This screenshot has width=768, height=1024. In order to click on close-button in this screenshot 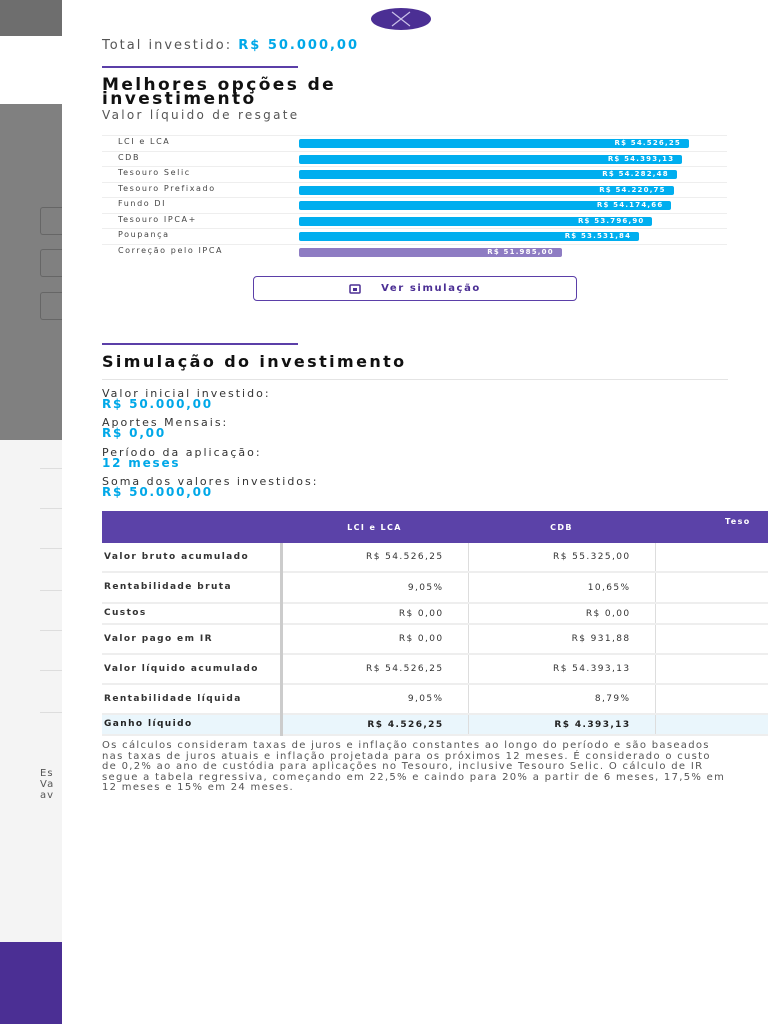, I will do `click(401, 19)`.